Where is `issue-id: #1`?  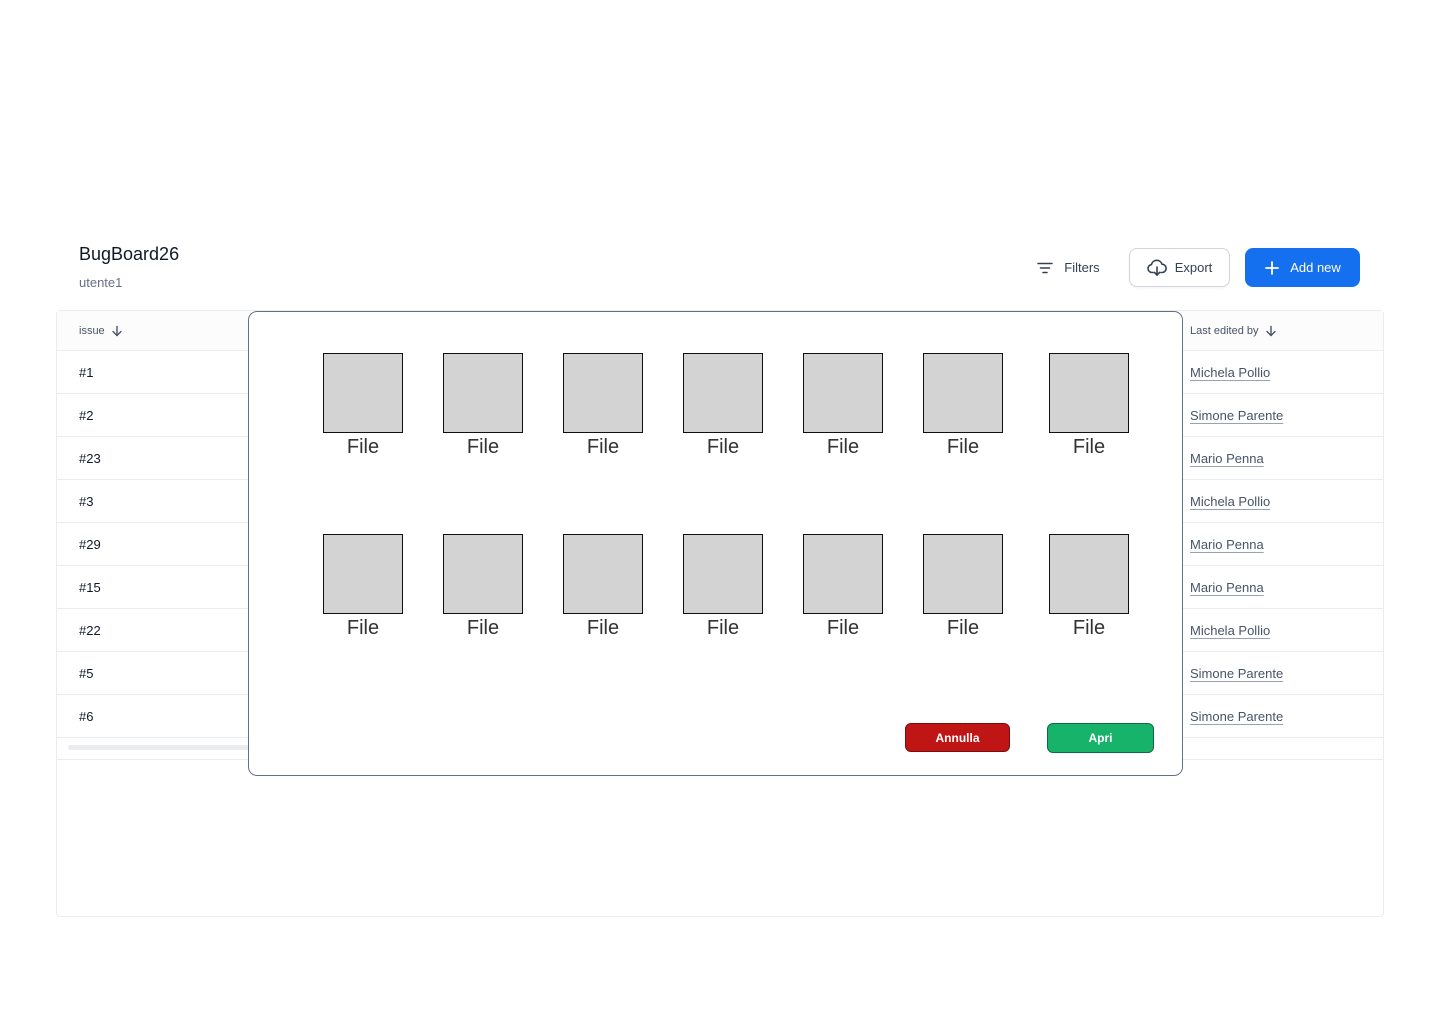
issue-id: #1 is located at coordinates (86, 372).